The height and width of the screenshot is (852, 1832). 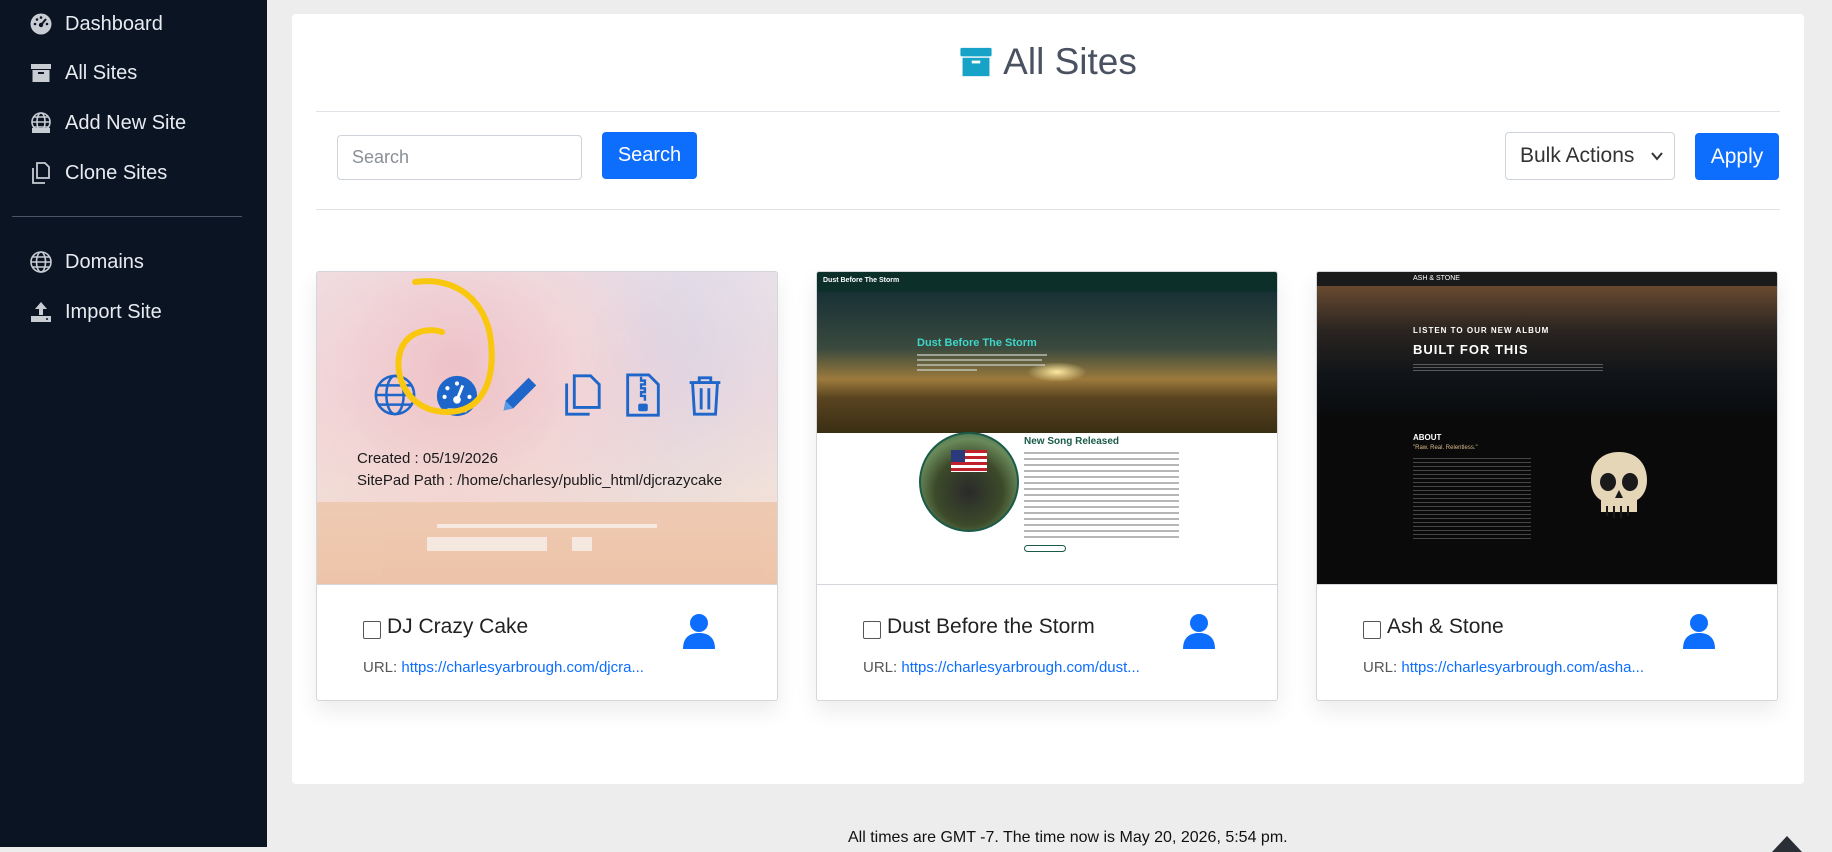 I want to click on annotation-highlight, so click(x=445, y=347).